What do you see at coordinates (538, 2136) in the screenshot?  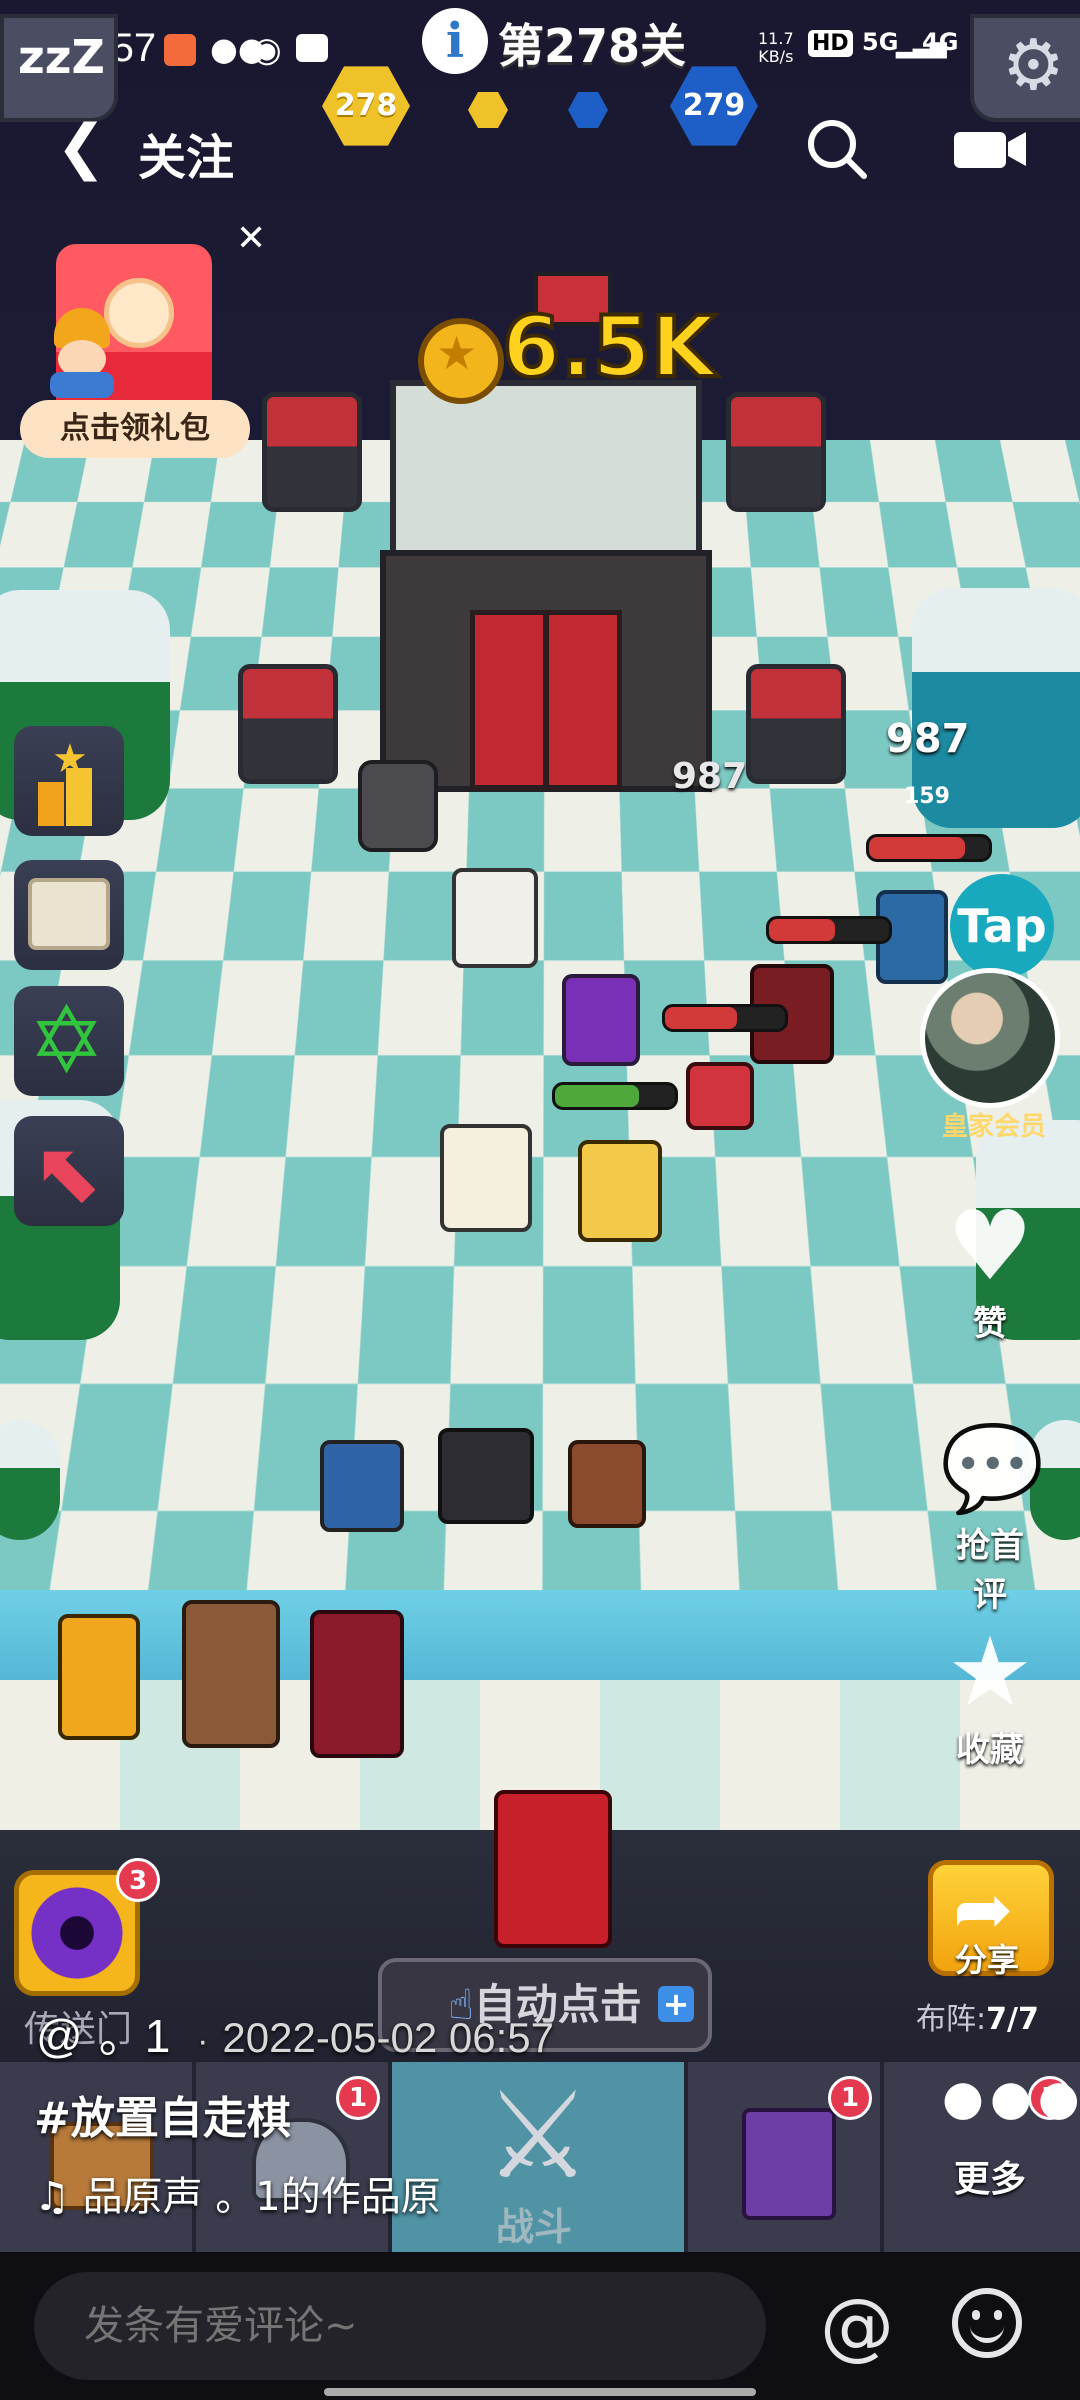 I see `crossed-swords-icon: ⚔` at bounding box center [538, 2136].